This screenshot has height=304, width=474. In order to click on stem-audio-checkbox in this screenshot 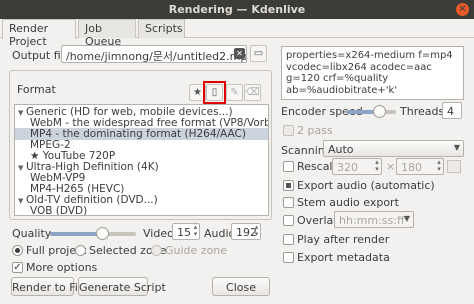, I will do `click(288, 202)`.